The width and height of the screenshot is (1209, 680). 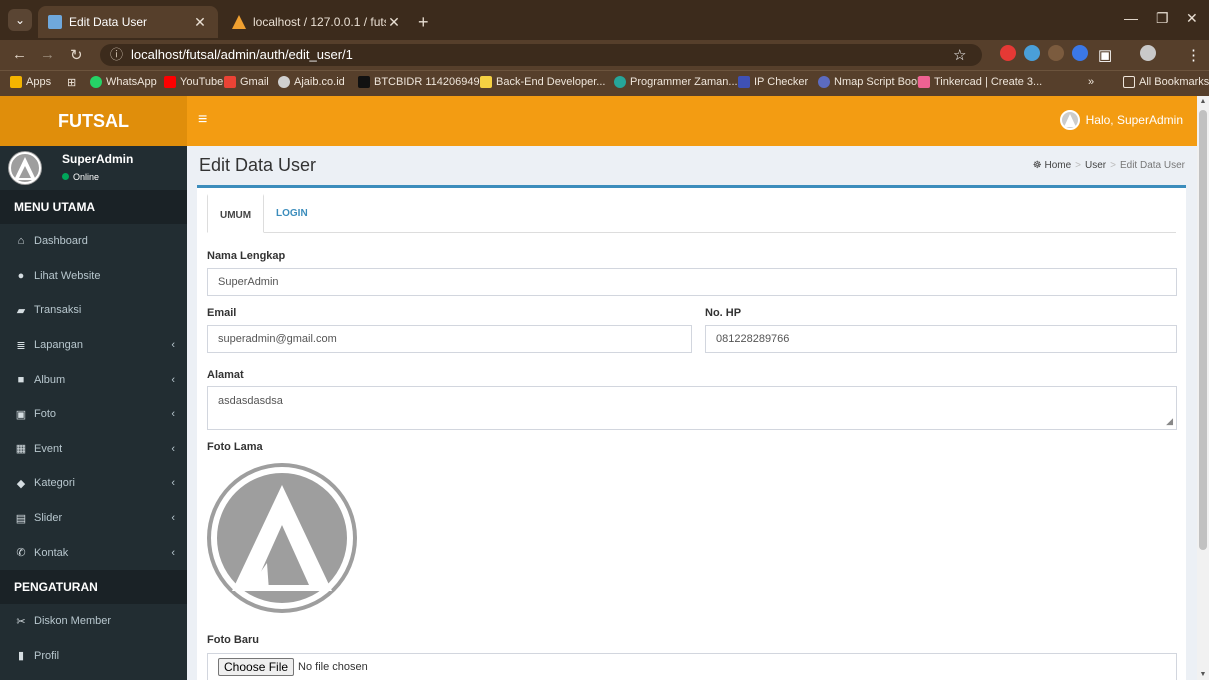 I want to click on no-hp-label: No. HP, so click(x=723, y=313).